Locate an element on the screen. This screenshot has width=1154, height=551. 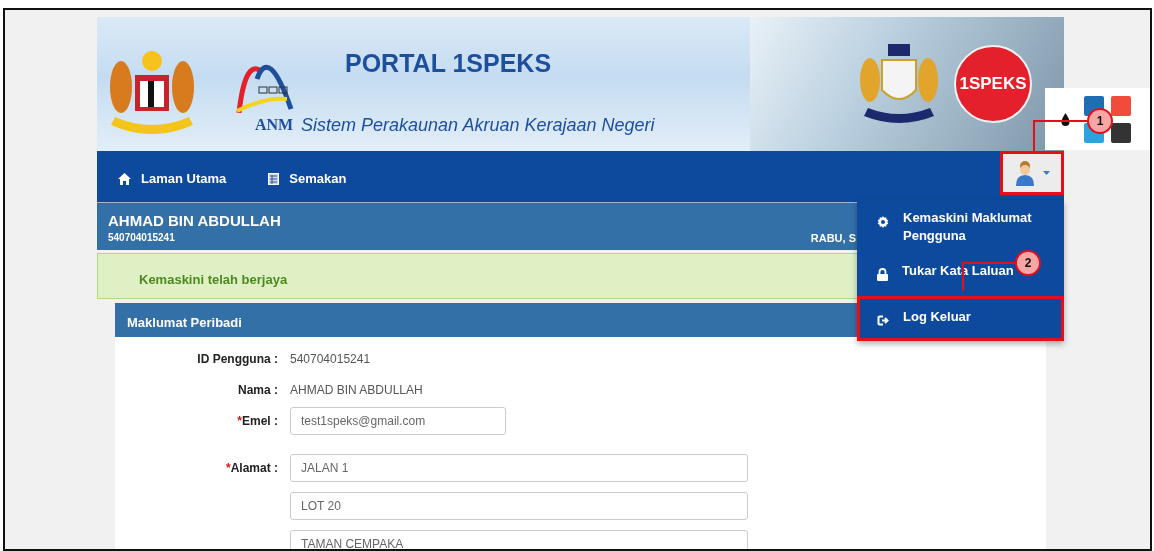
field-label: Nama : is located at coordinates (258, 390).